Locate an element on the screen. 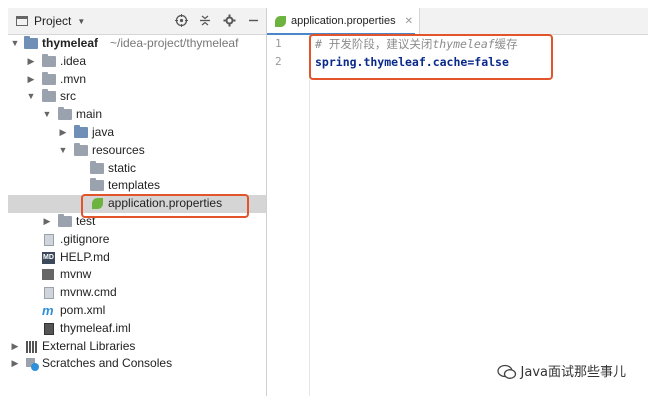 The height and width of the screenshot is (402, 654). tree-item-pom-xml: m pom.xml is located at coordinates (137, 311).